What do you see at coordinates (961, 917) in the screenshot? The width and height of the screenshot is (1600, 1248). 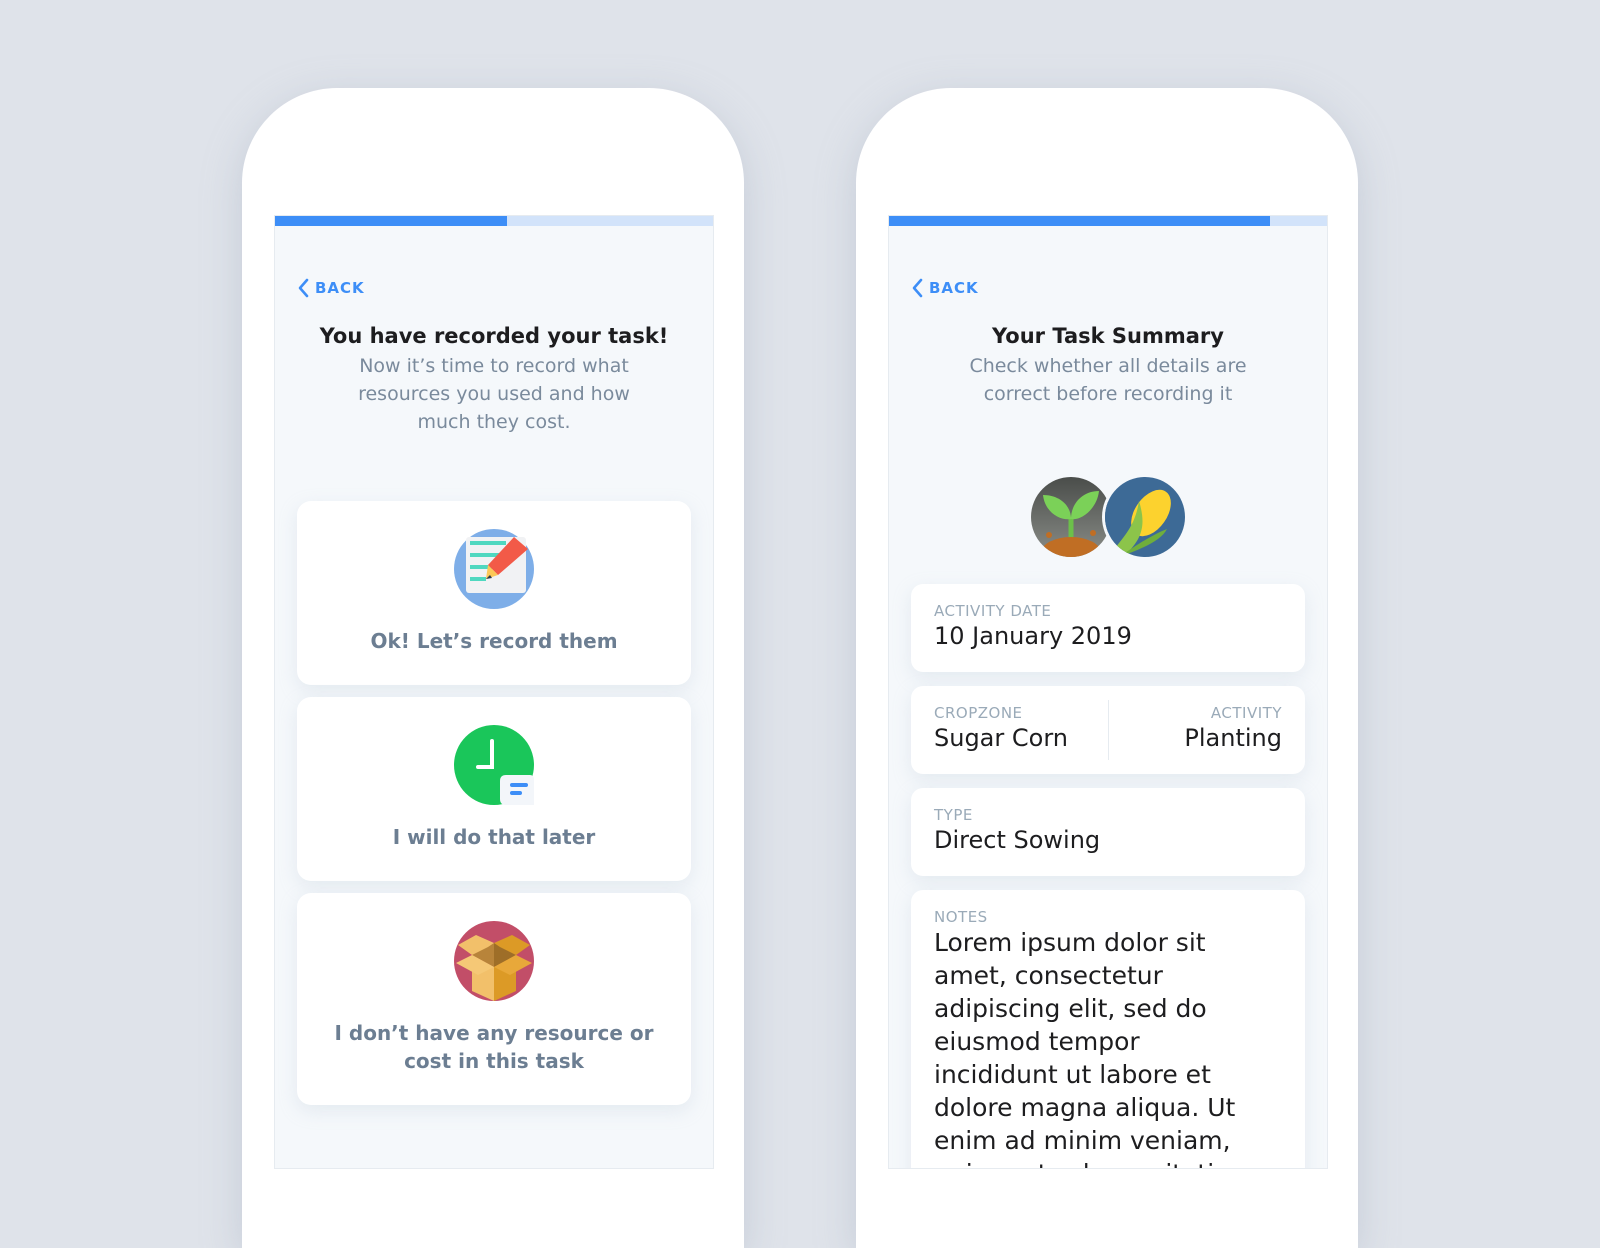 I see `notes-label: NOTES` at bounding box center [961, 917].